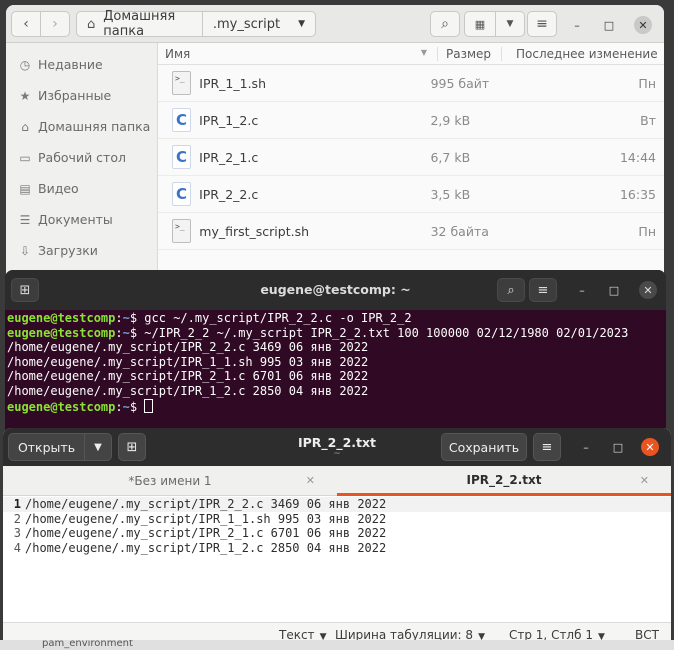  Describe the element at coordinates (75, 95) in the screenshot. I see `sidebar-item-label: Избранные` at that location.